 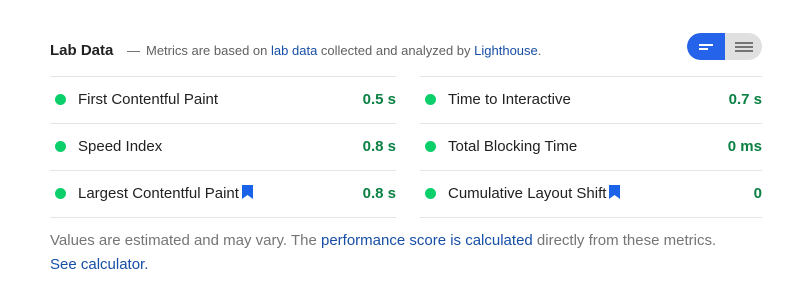 What do you see at coordinates (223, 99) in the screenshot?
I see `metric-row-first-contentful-paint: First Contentful Paint 0.5 s` at bounding box center [223, 99].